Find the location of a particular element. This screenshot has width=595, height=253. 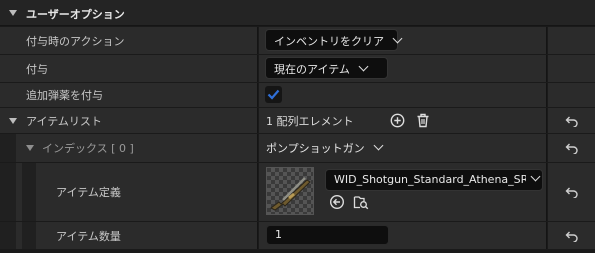

shotgun-thumbnail is located at coordinates (290, 191).